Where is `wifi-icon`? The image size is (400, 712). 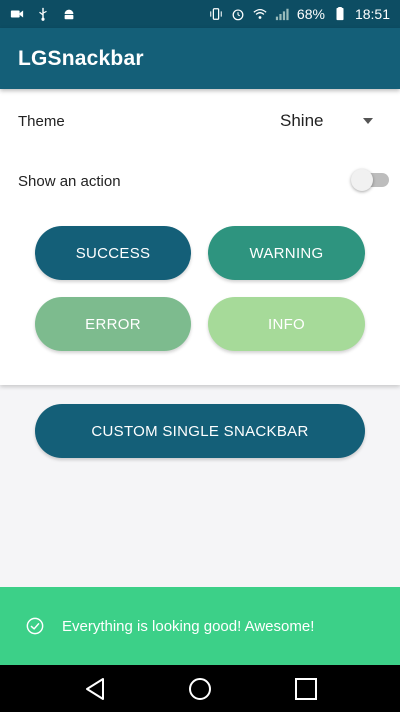
wifi-icon is located at coordinates (260, 14).